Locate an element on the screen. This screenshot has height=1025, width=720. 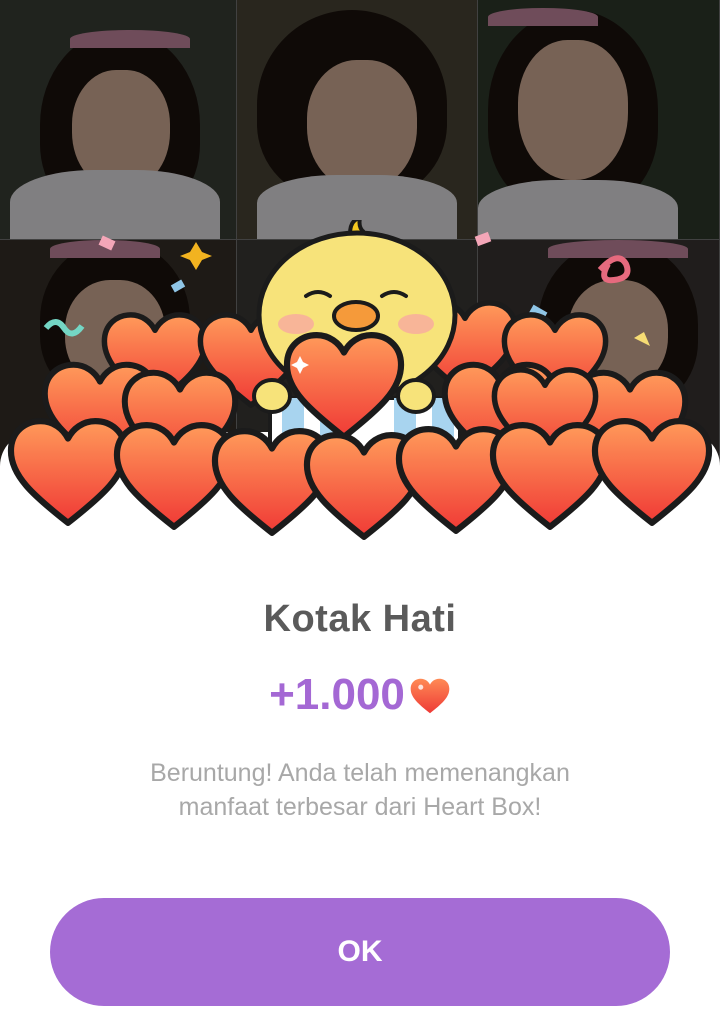
heart-icon is located at coordinates (430, 696).